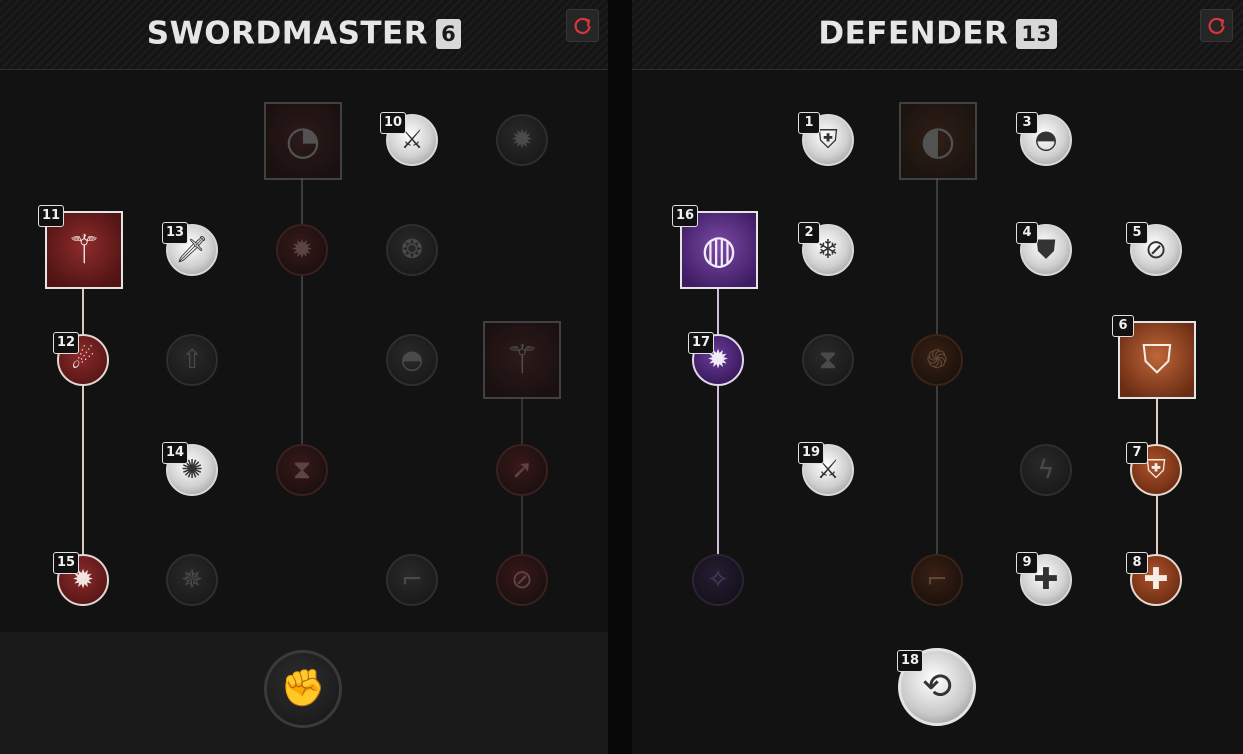 This screenshot has width=1243, height=754. What do you see at coordinates (287, 33) in the screenshot?
I see `tree-name: SWORDMASTER` at bounding box center [287, 33].